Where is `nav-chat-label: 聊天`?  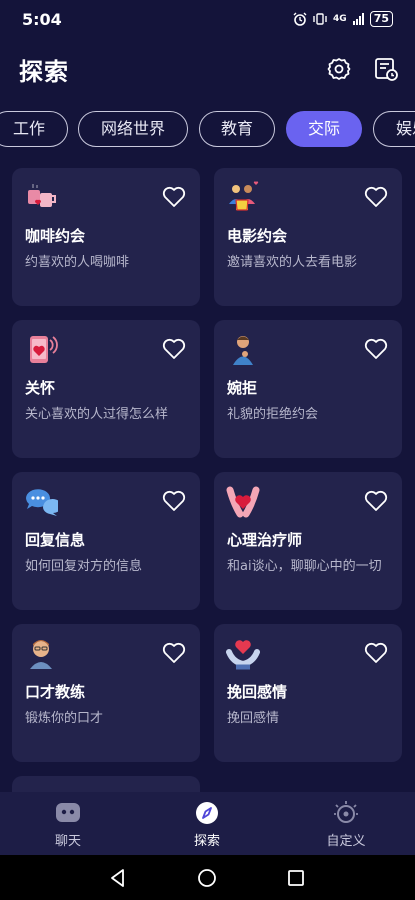
nav-chat-label: 聊天 is located at coordinates (67, 841).